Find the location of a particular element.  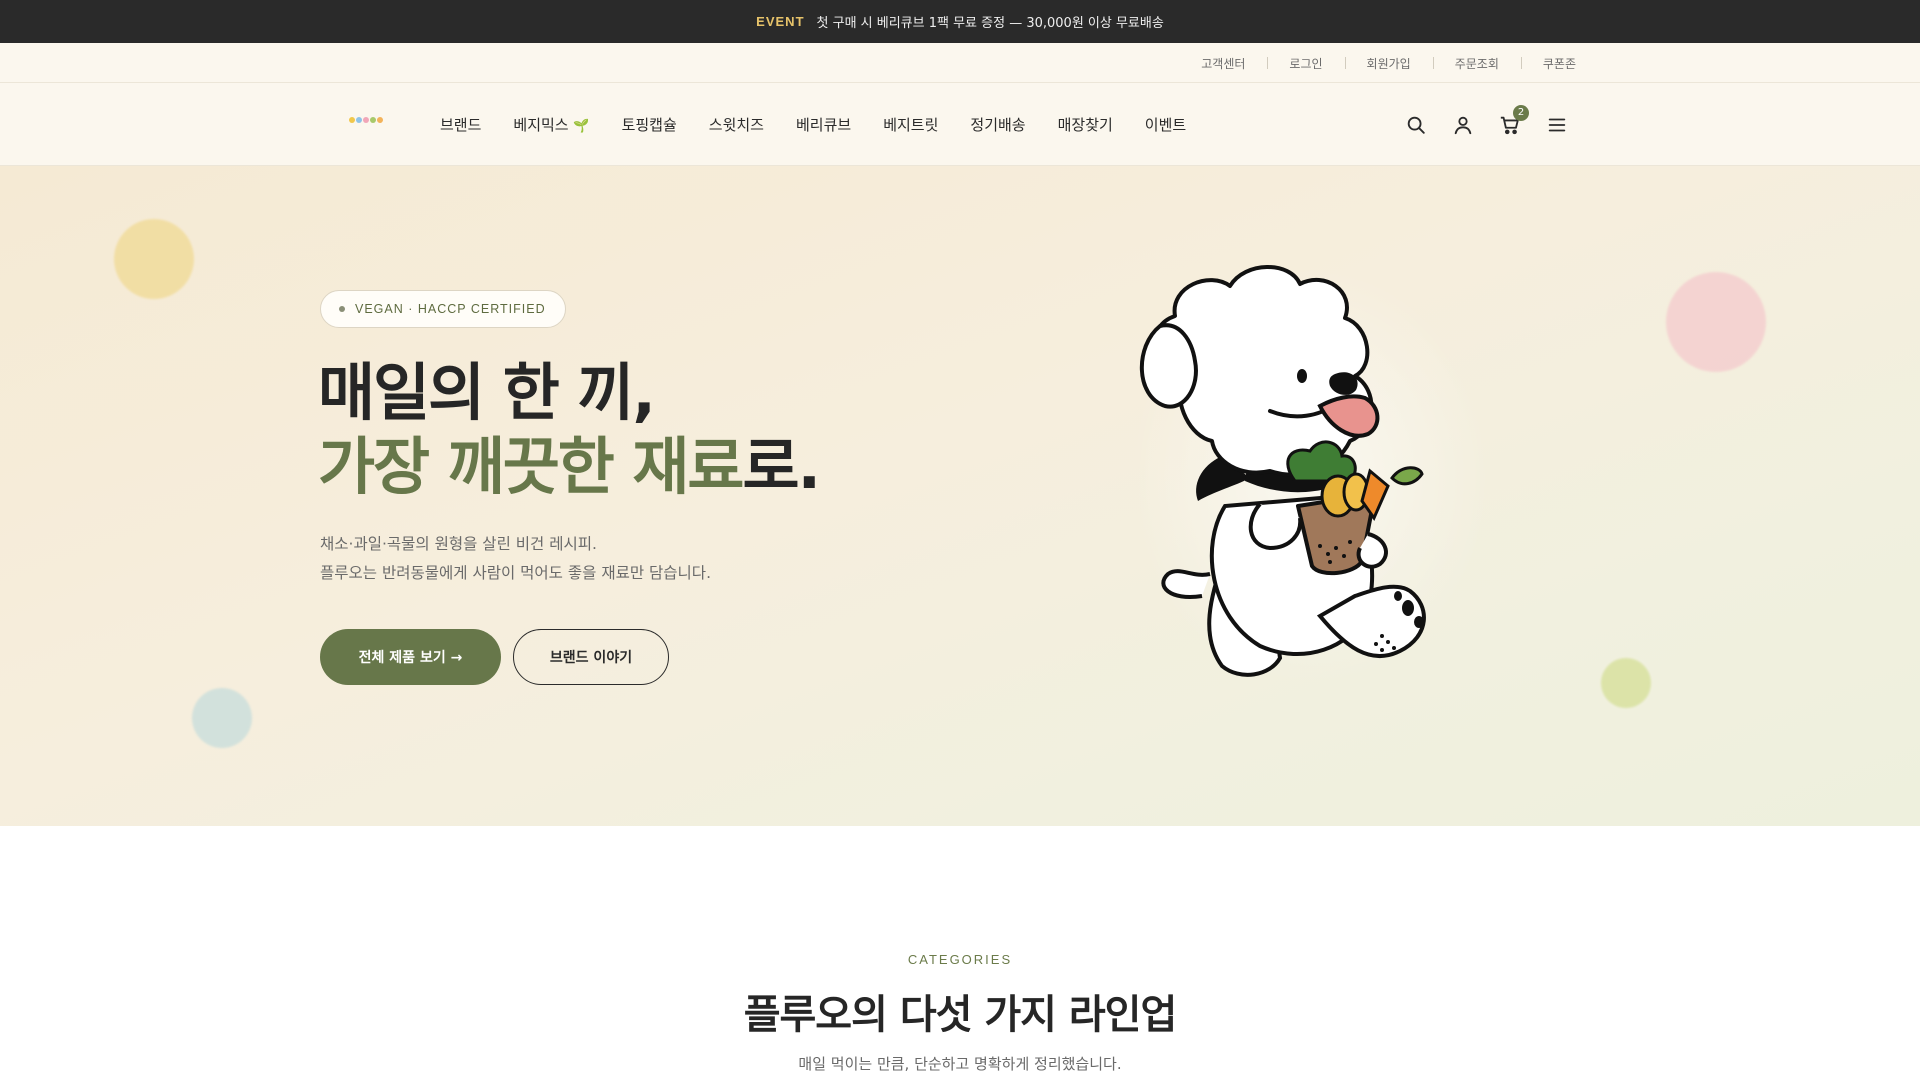

event-tag: EVENT is located at coordinates (780, 21).